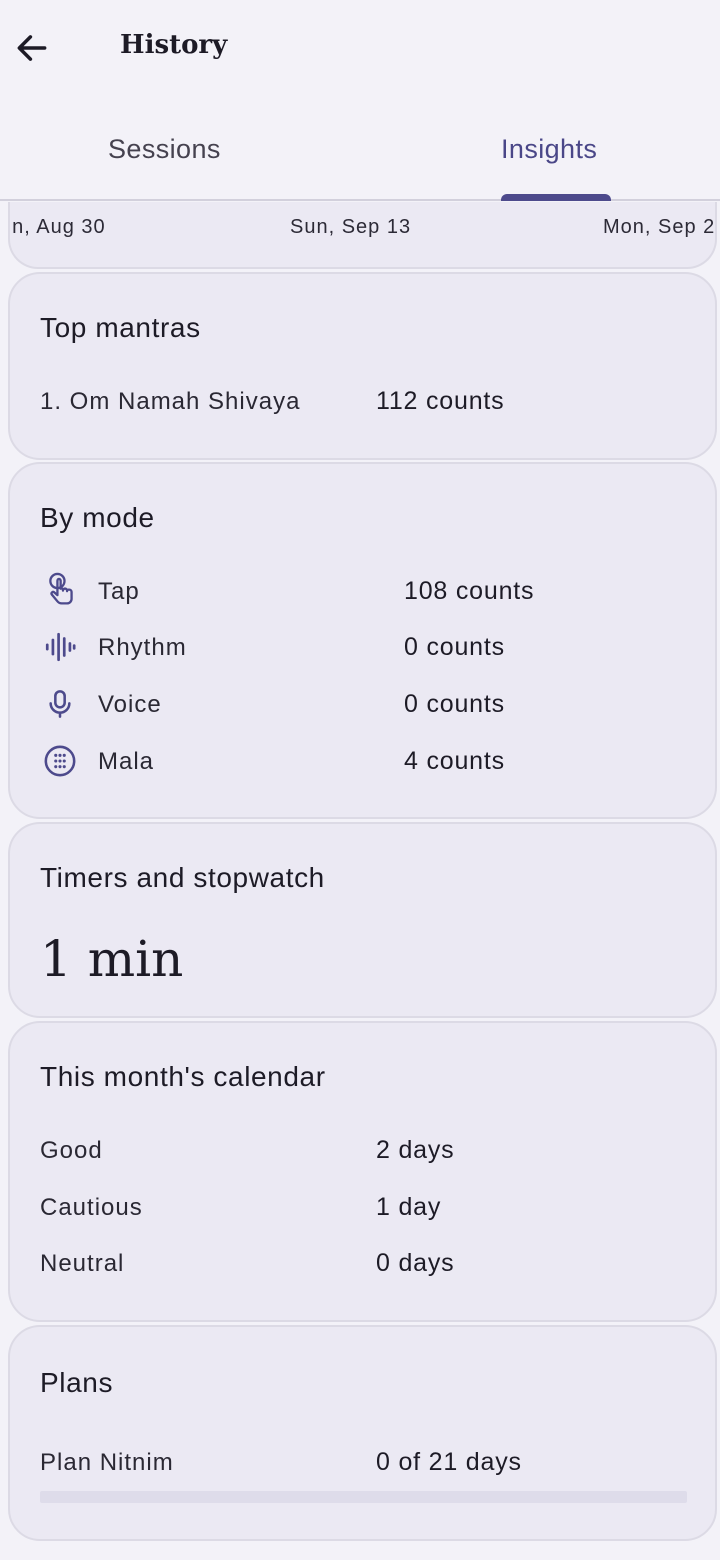 Image resolution: width=720 pixels, height=1560 pixels. What do you see at coordinates (60, 704) in the screenshot?
I see `microphone-icon` at bounding box center [60, 704].